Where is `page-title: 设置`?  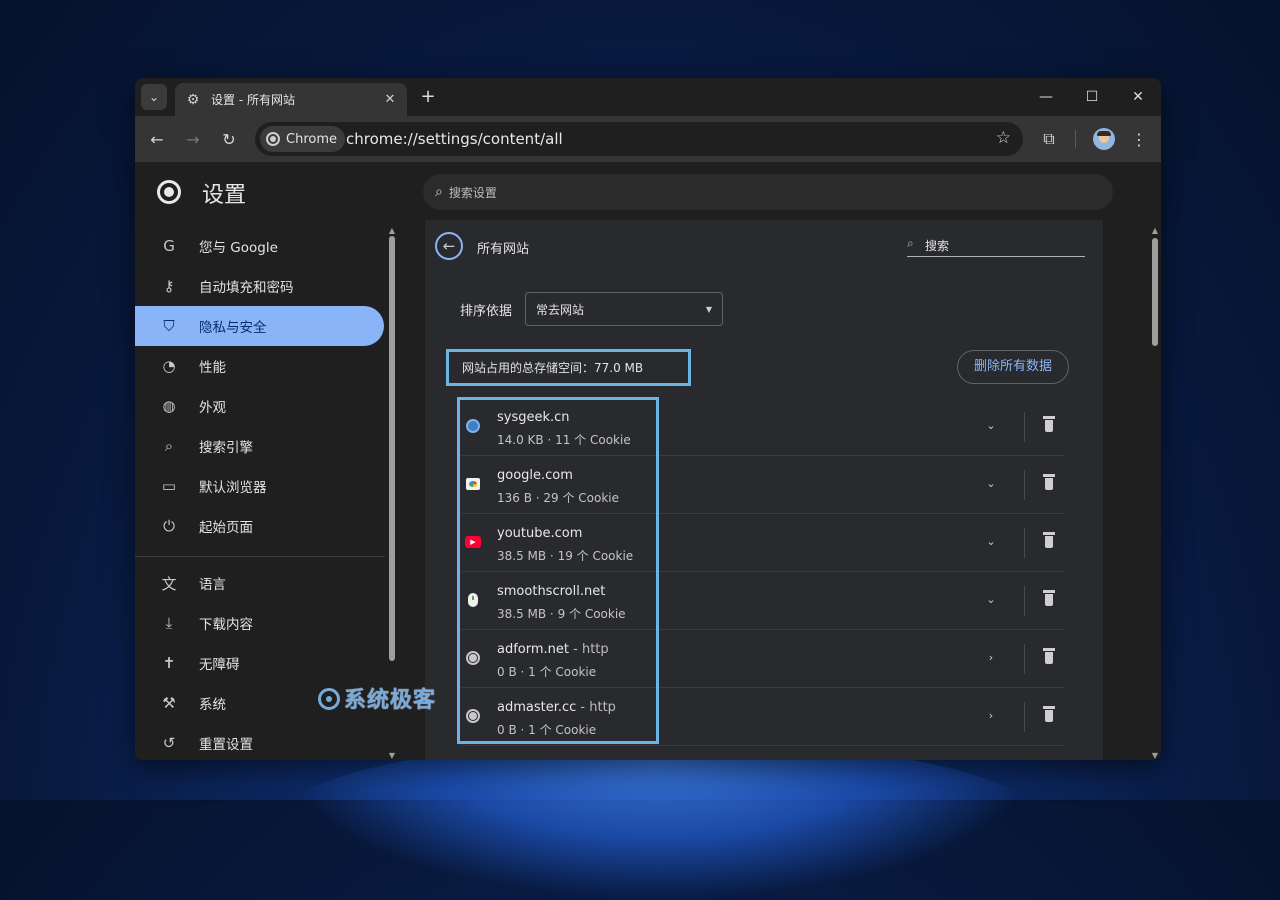 page-title: 设置 is located at coordinates (224, 195).